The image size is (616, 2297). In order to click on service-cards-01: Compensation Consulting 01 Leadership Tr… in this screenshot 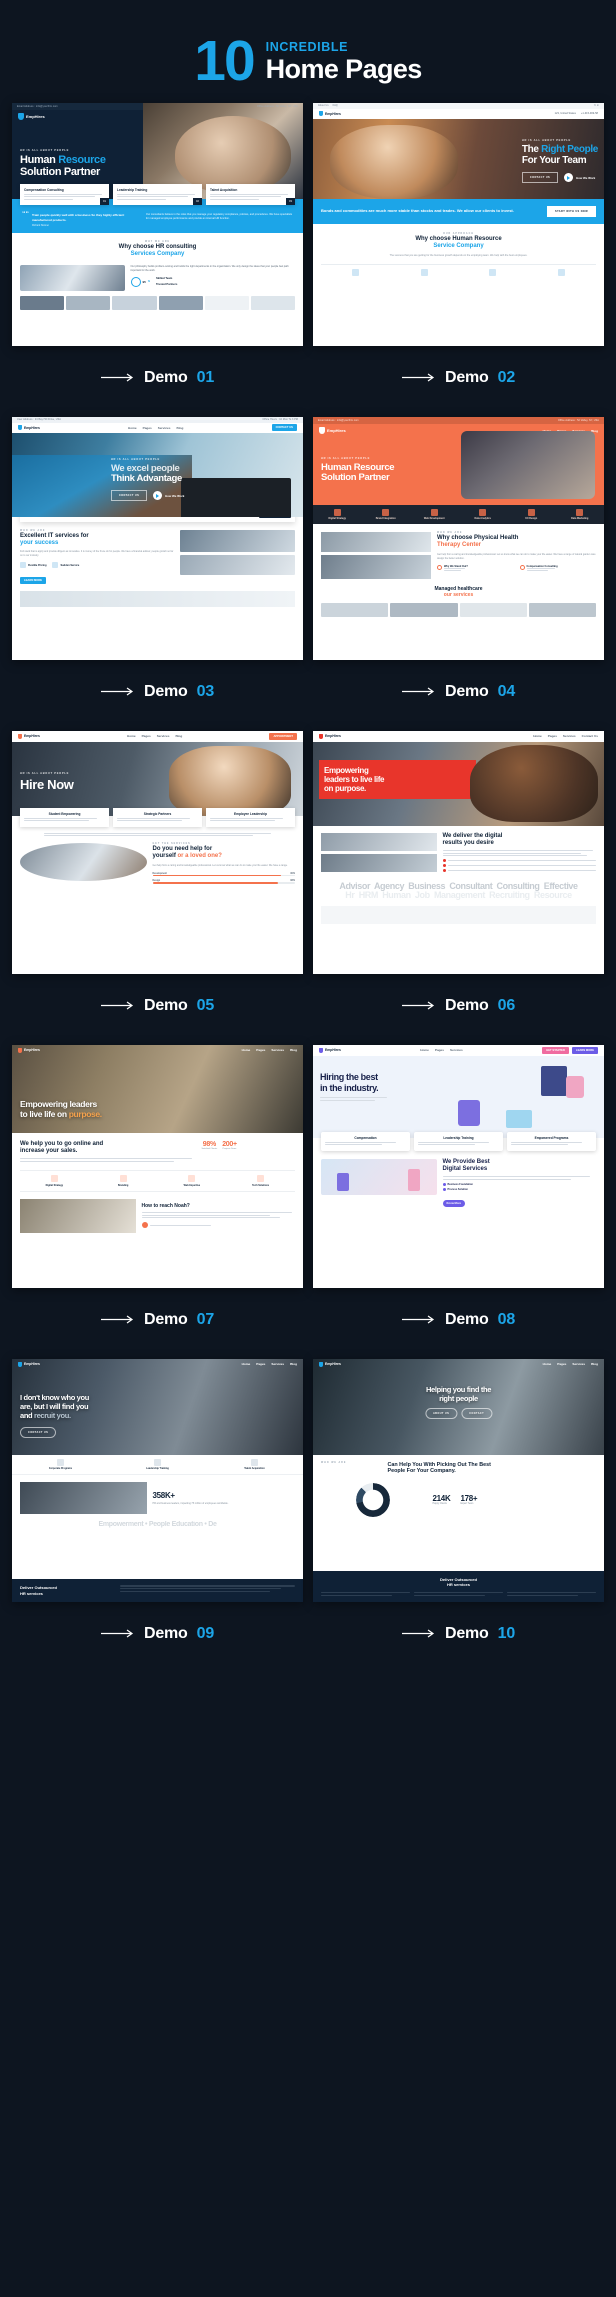, I will do `click(157, 194)`.